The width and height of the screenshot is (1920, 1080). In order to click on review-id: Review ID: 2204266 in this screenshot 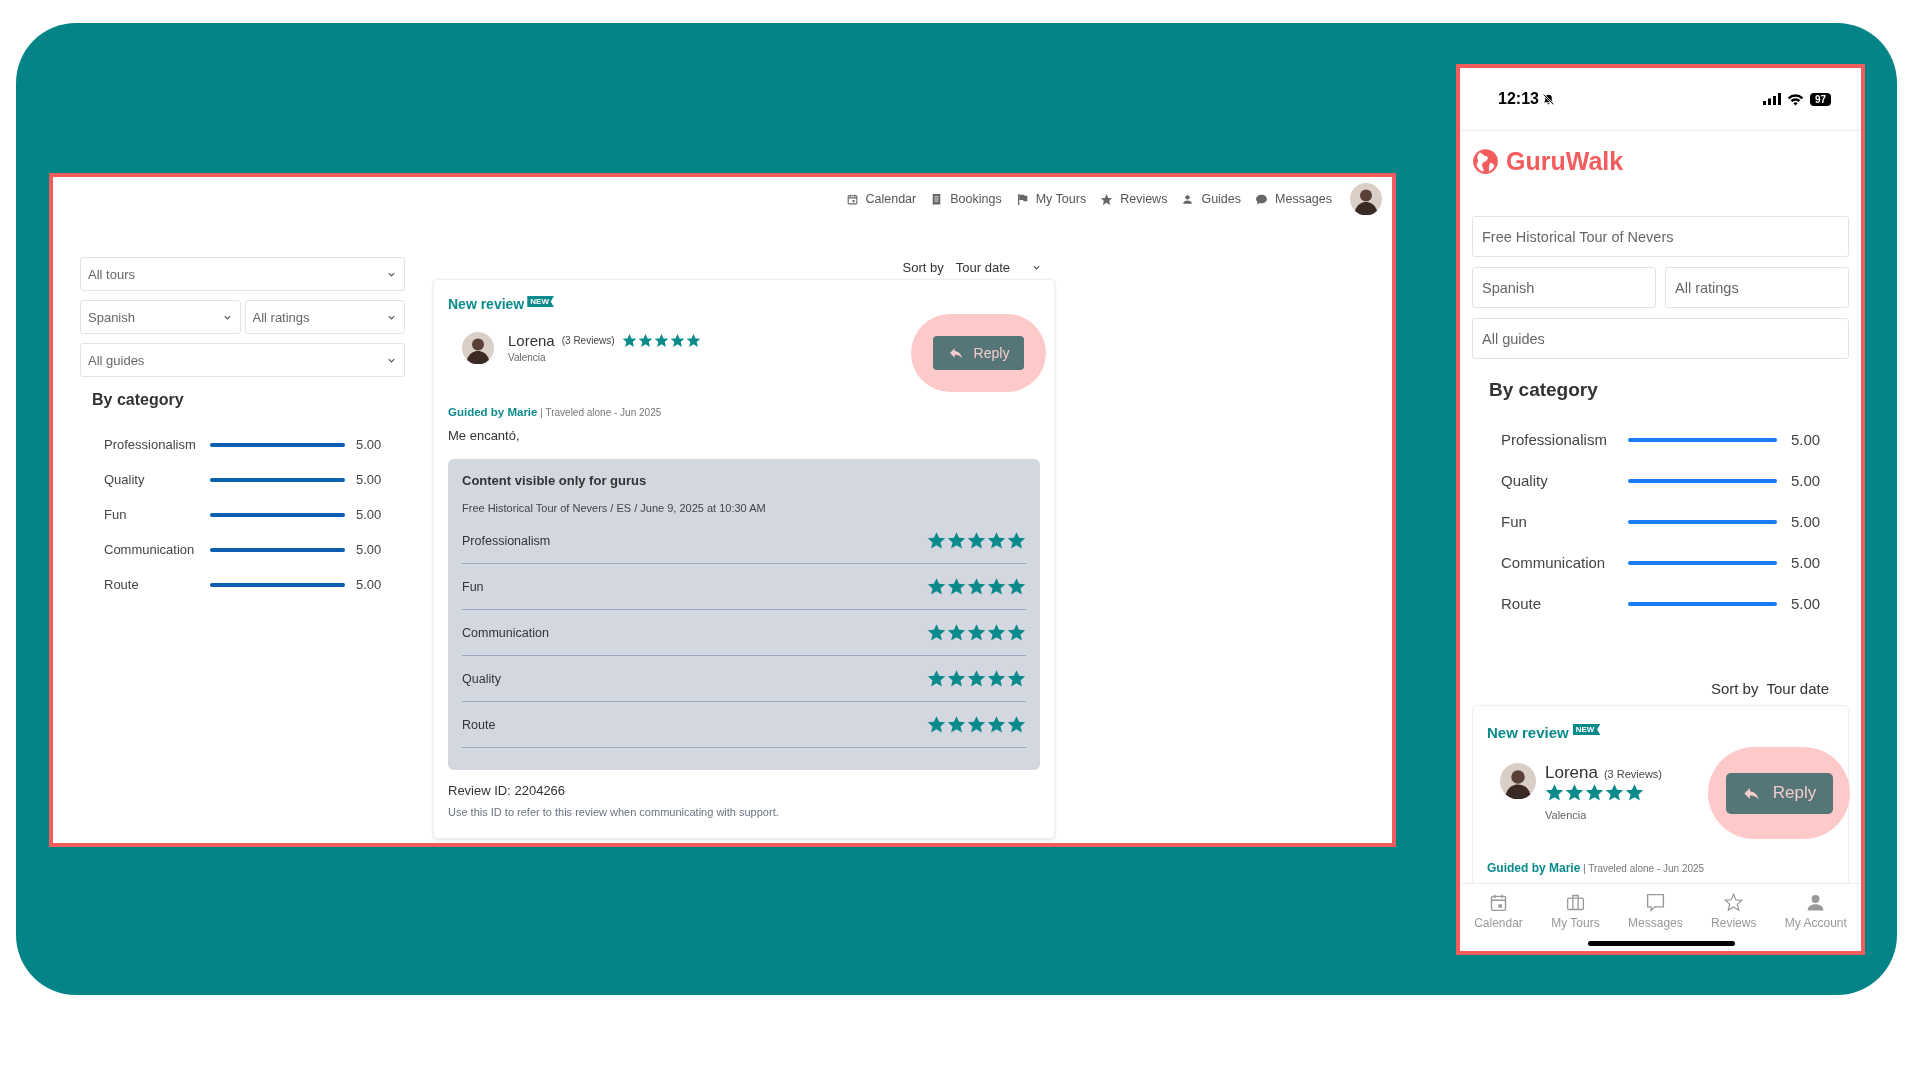, I will do `click(507, 790)`.